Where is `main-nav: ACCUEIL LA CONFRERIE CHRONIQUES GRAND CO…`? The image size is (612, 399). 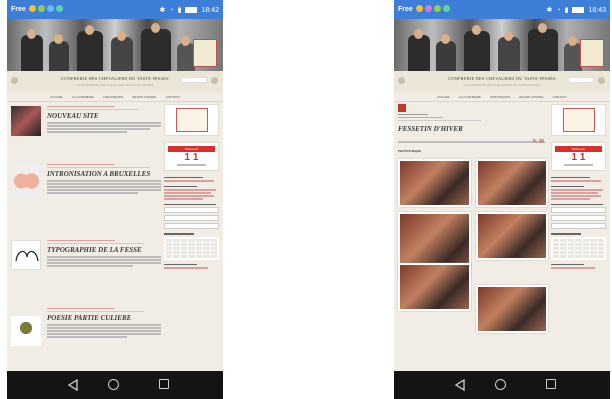 main-nav: ACCUEIL LA CONFRERIE CHRONIQUES GRAND CO… is located at coordinates (502, 97).